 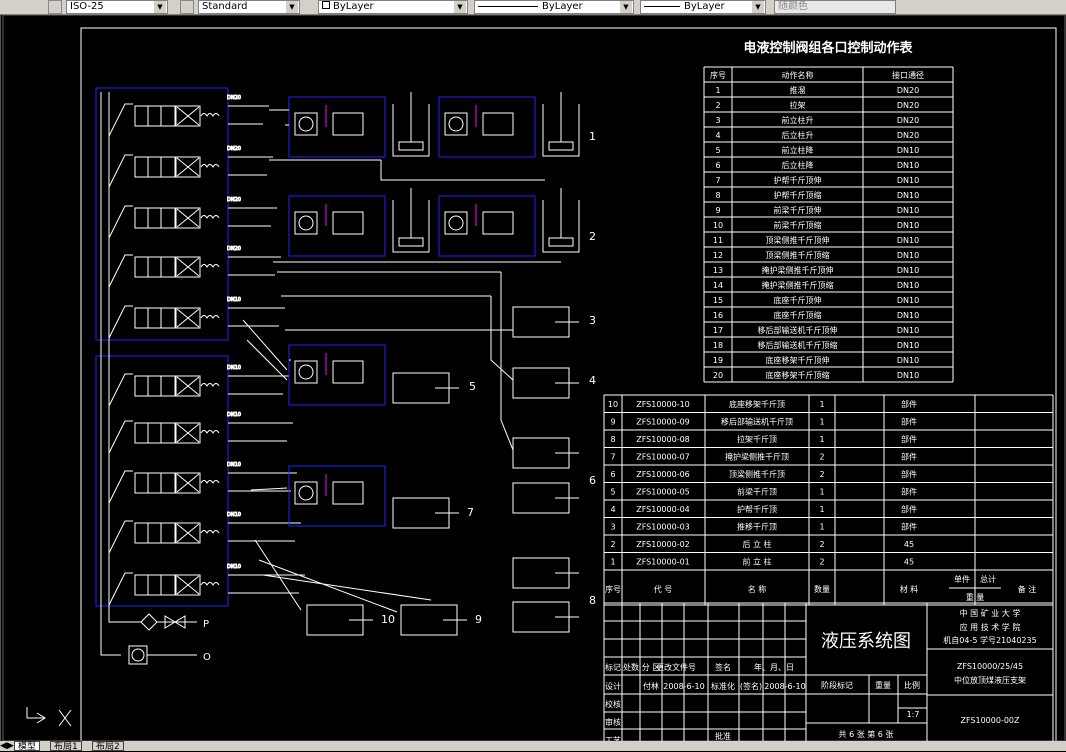 What do you see at coordinates (718, 375) in the screenshot?
I see `table-cell: 20` at bounding box center [718, 375].